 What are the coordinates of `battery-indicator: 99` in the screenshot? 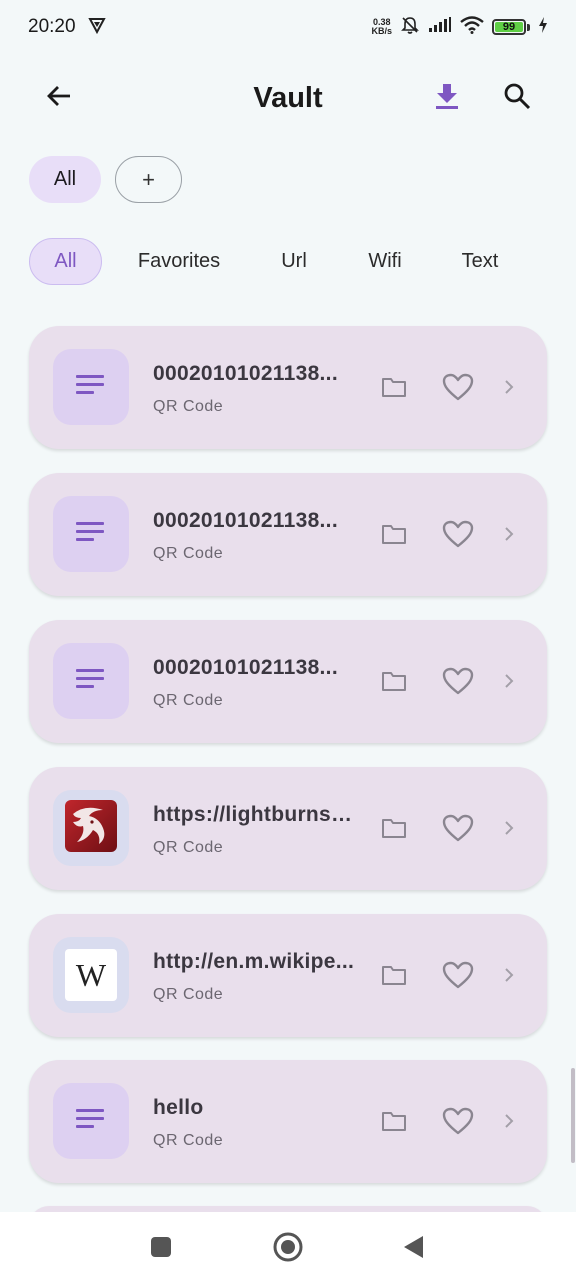 It's located at (509, 27).